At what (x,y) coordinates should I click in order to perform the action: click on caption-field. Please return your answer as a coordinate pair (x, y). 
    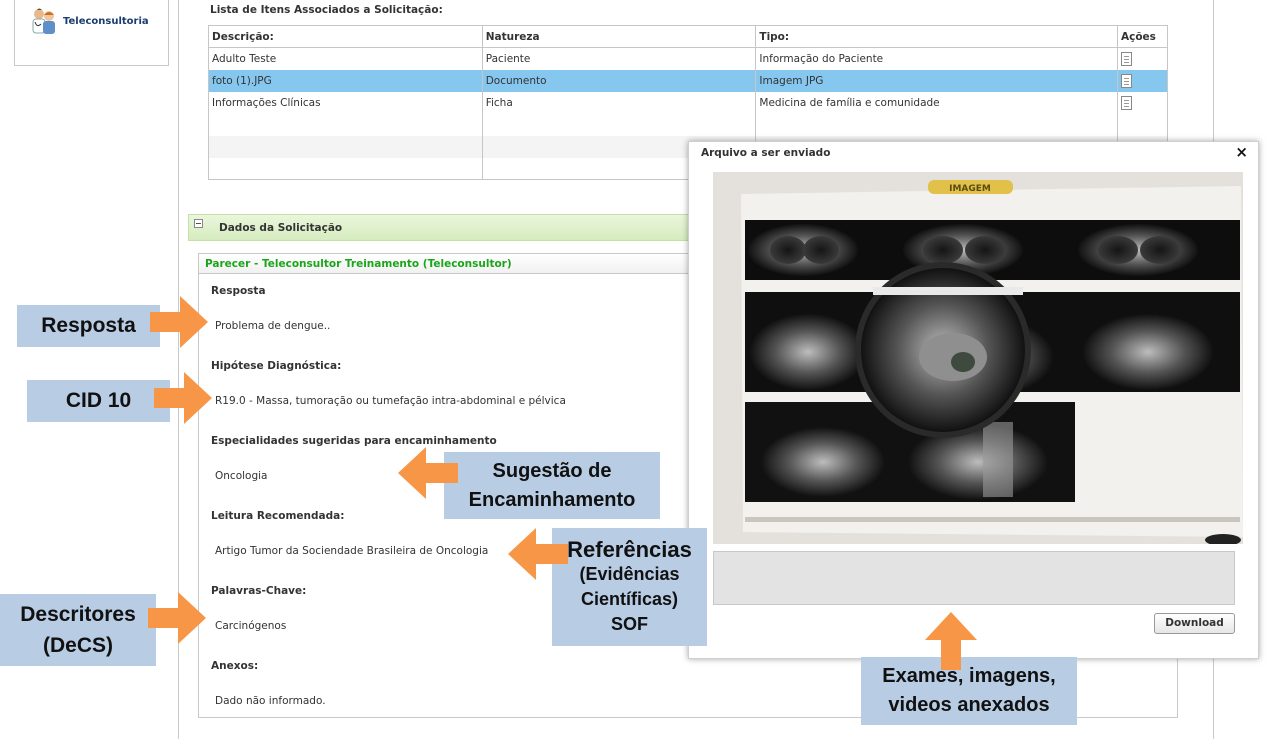
    Looking at the image, I should click on (974, 578).